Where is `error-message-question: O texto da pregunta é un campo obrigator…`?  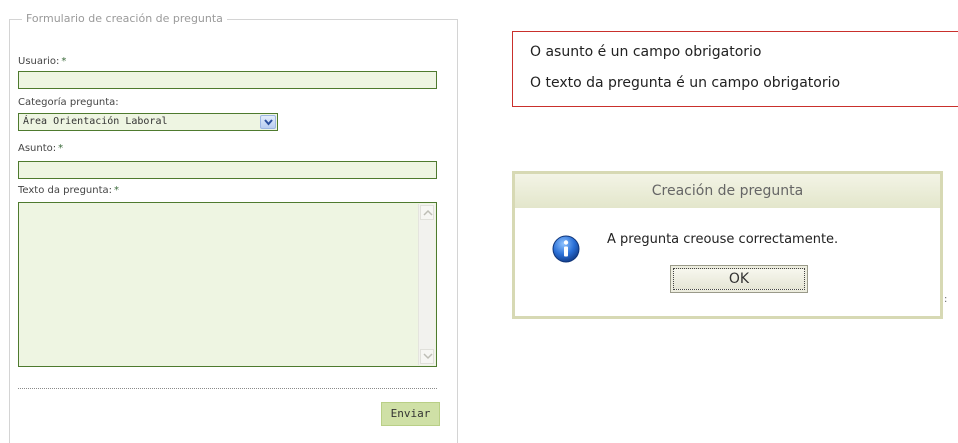 error-message-question: O texto da pregunta é un campo obrigator… is located at coordinates (685, 83).